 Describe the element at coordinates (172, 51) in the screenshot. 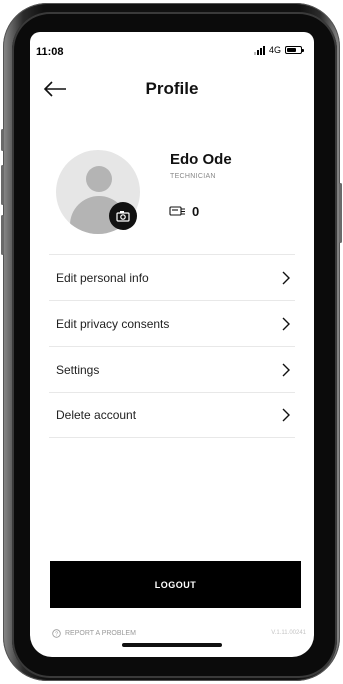

I see `status-bar: 11:08 4G` at that location.